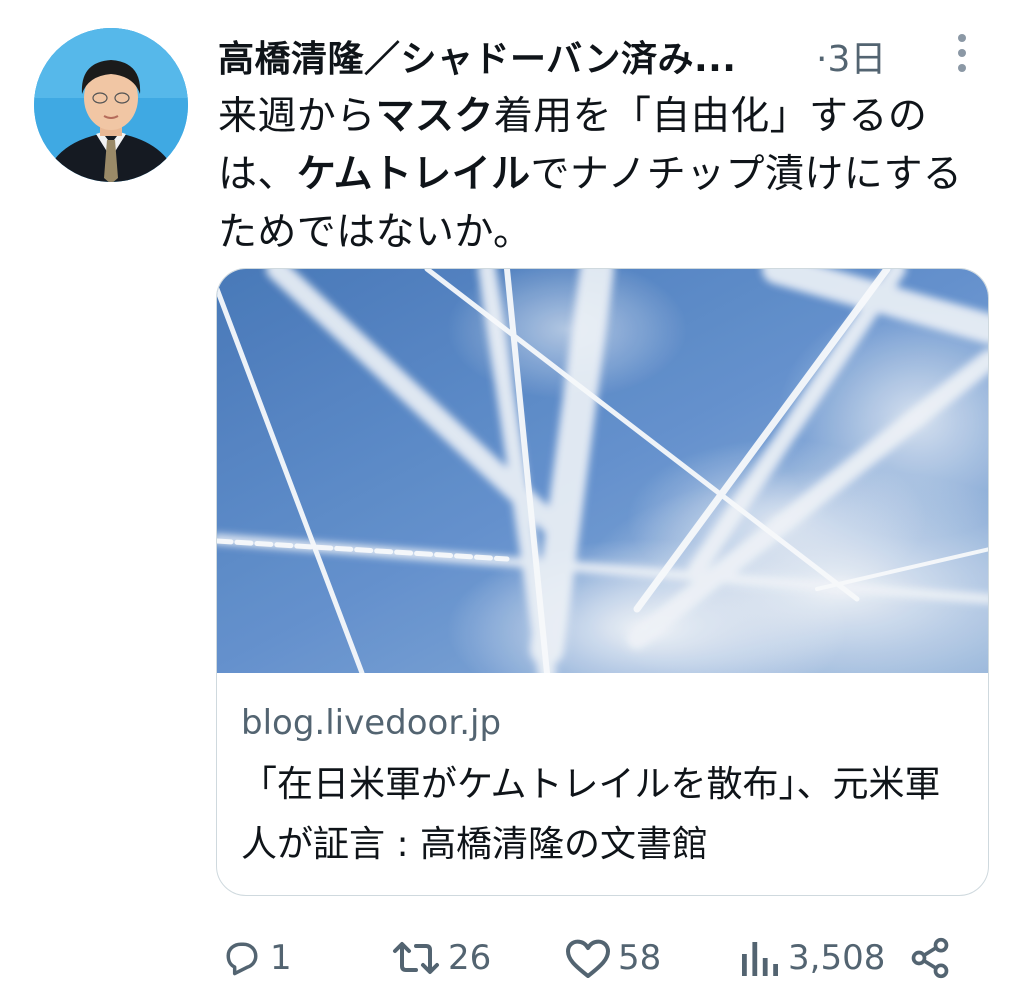  Describe the element at coordinates (930, 958) in the screenshot. I see `share-icon` at that location.